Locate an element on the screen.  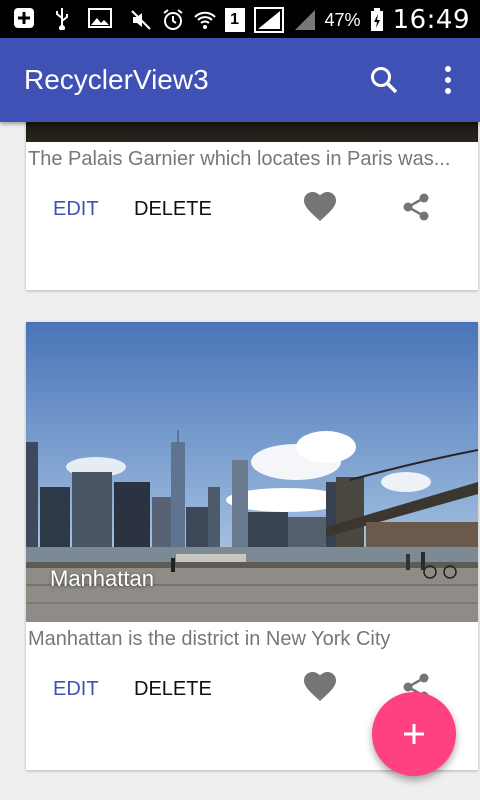
alarm-icon is located at coordinates (173, 20).